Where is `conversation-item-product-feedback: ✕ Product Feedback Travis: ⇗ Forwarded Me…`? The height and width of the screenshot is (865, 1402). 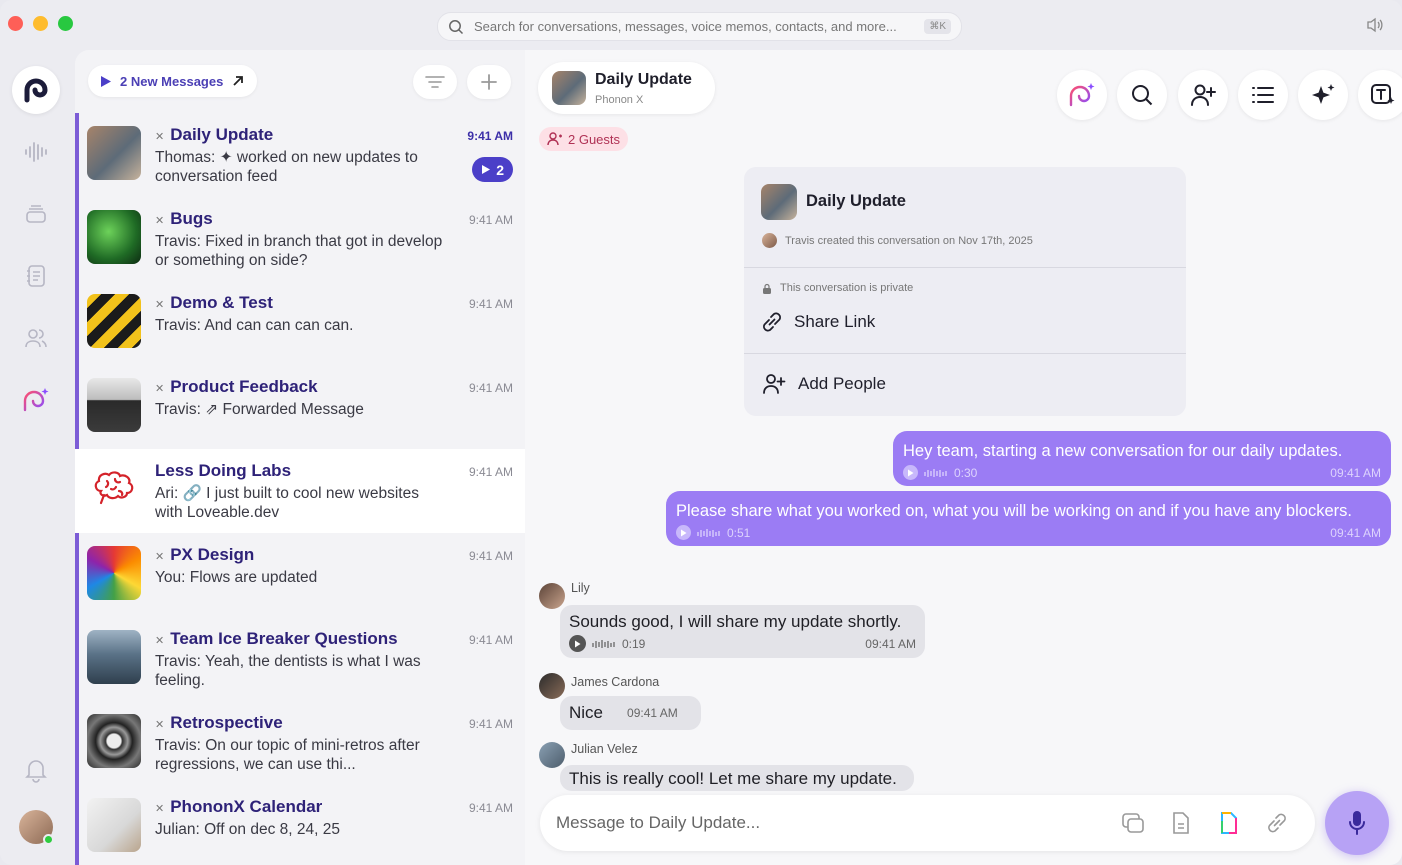
conversation-item-product-feedback: ✕ Product Feedback Travis: ⇗ Forwarded Me… is located at coordinates (300, 407).